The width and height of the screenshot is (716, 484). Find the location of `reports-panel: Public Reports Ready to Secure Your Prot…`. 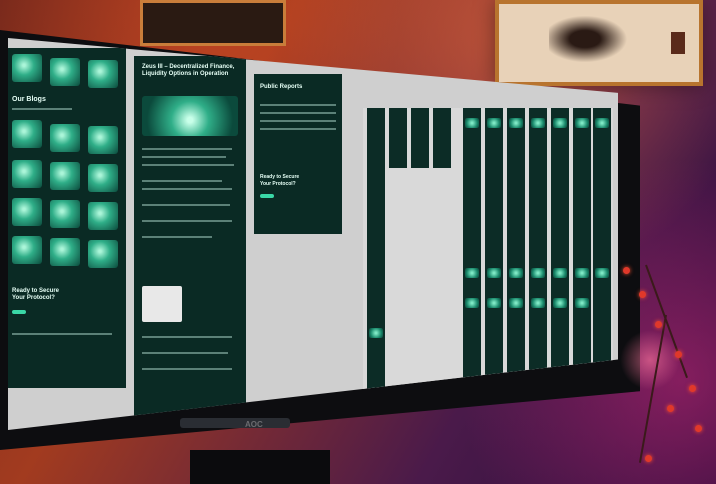

reports-panel: Public Reports Ready to Secure Your Prot… is located at coordinates (298, 154).